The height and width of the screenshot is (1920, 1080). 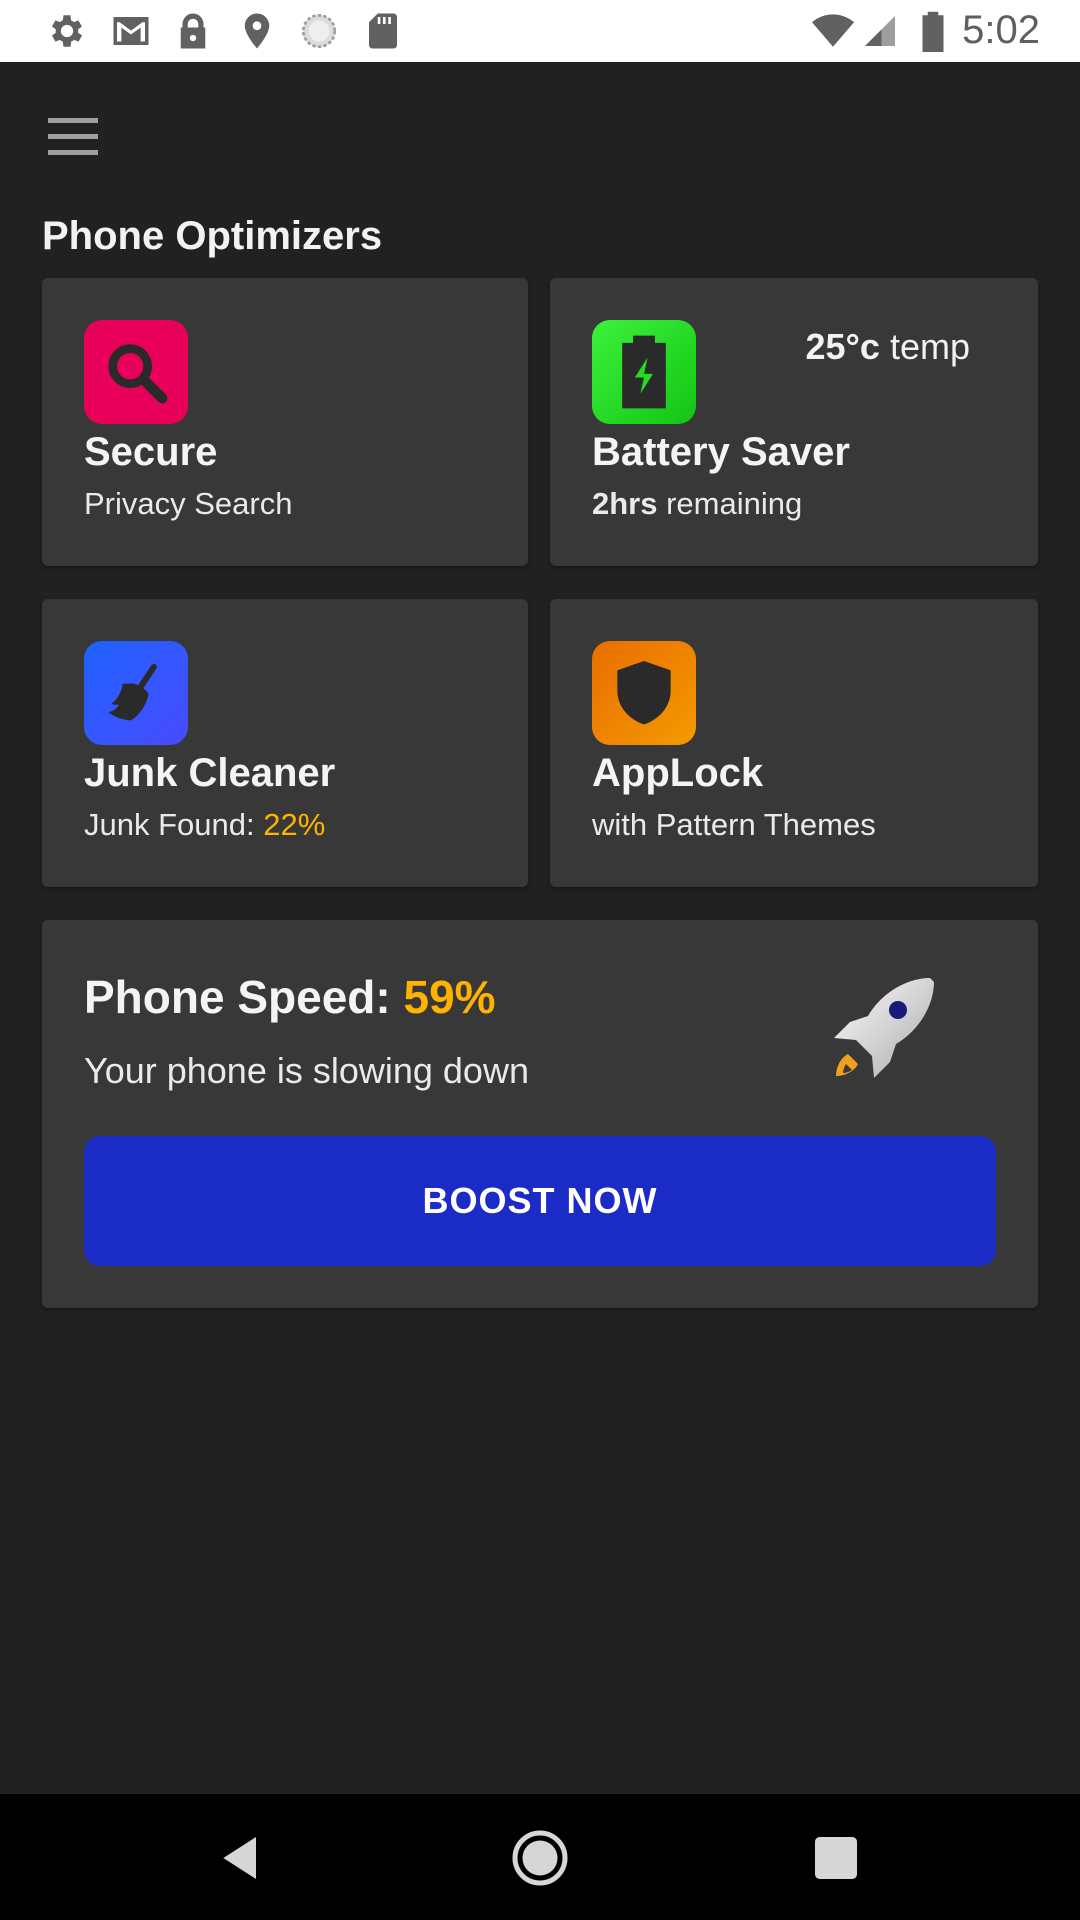 What do you see at coordinates (174, 824) in the screenshot?
I see `junk-found-label: Junk Found:` at bounding box center [174, 824].